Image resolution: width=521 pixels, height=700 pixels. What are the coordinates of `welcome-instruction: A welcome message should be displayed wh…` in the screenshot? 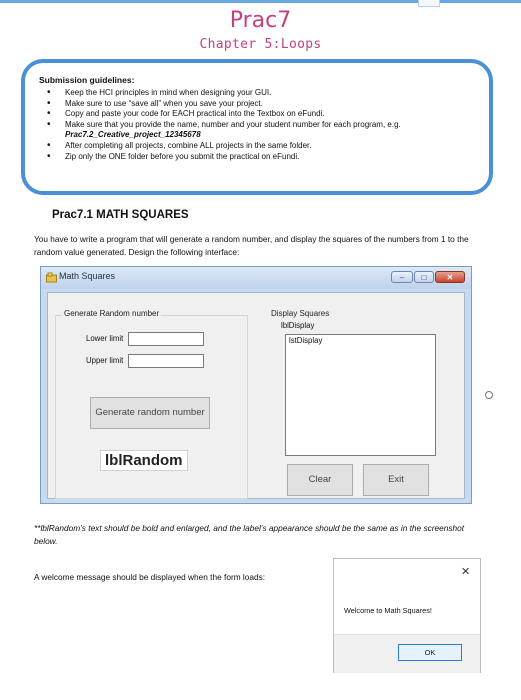 It's located at (150, 577).